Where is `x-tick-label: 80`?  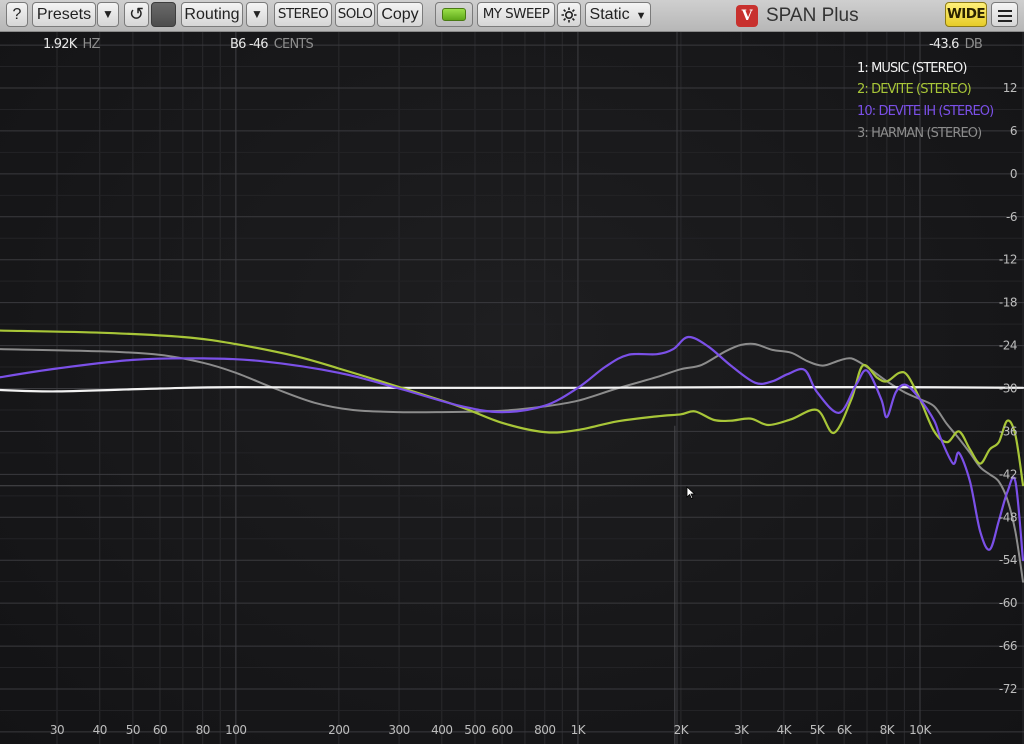
x-tick-label: 80 is located at coordinates (203, 730).